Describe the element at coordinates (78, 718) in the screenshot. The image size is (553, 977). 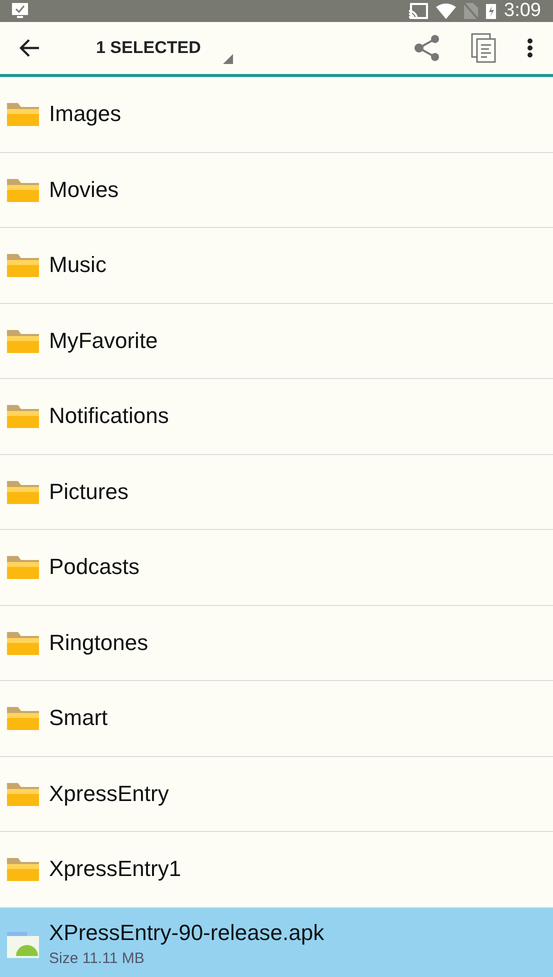
I see `file-name: Smart` at that location.